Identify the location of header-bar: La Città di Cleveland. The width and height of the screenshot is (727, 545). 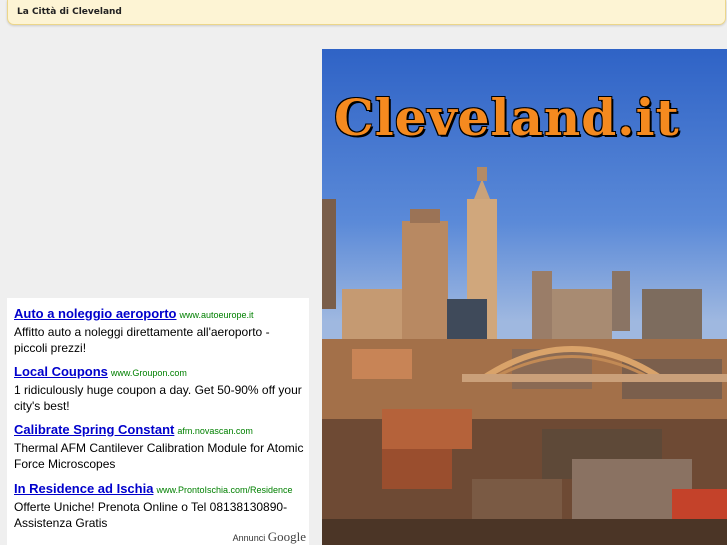
(366, 12).